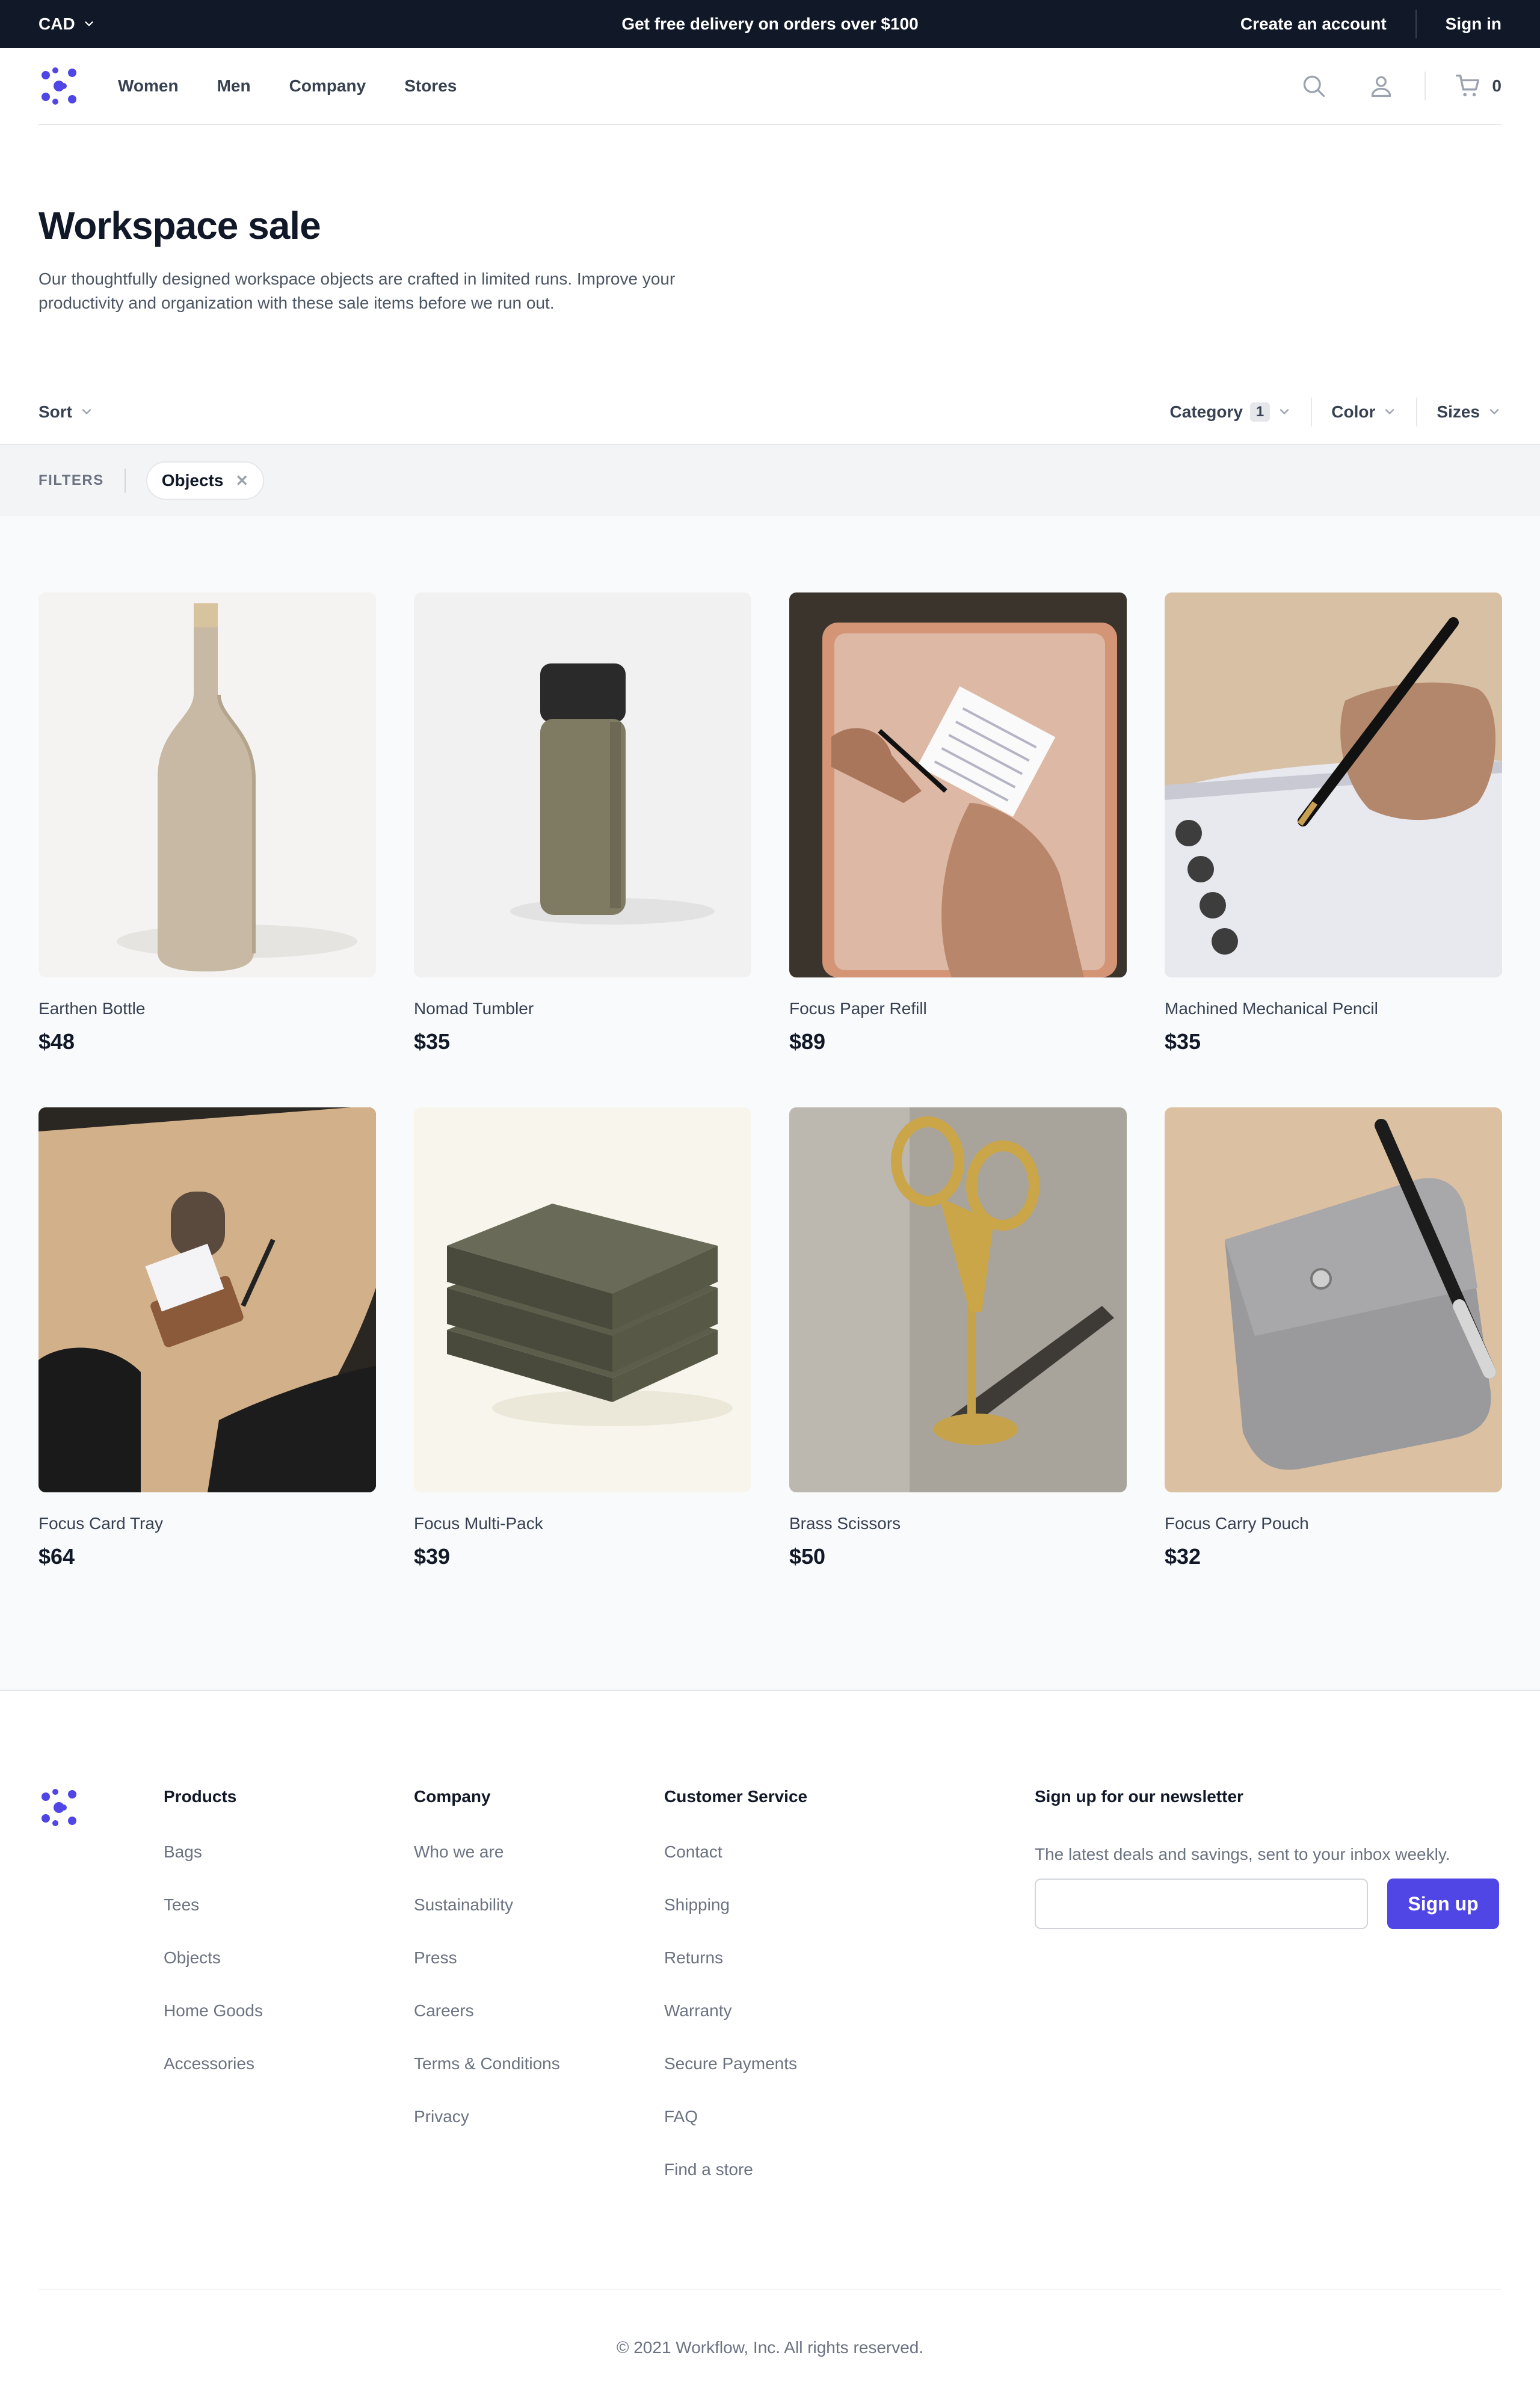 The height and width of the screenshot is (2394, 1540). I want to click on product-card: Focus Multi-Pack $39, so click(582, 1338).